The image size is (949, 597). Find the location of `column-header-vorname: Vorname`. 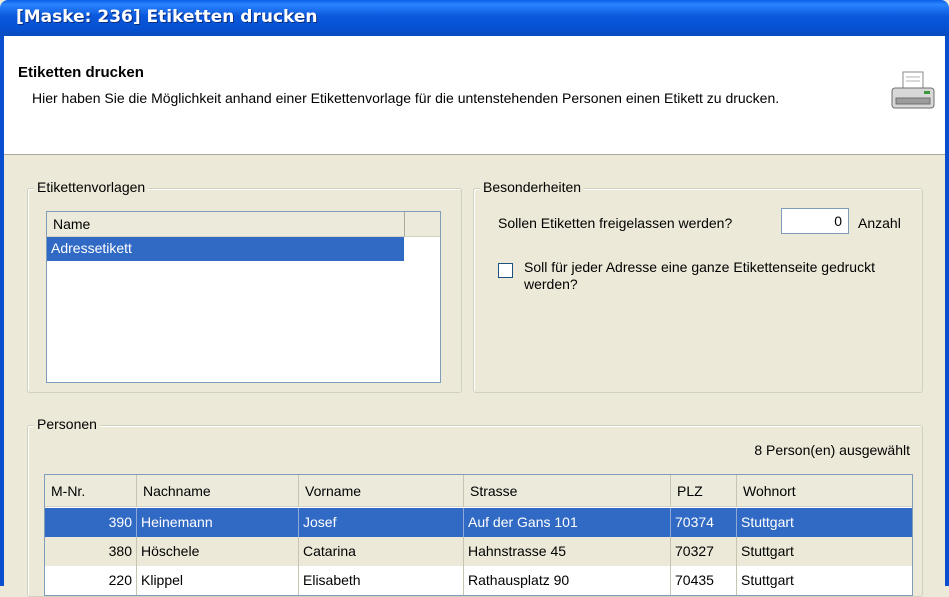

column-header-vorname: Vorname is located at coordinates (381, 491).